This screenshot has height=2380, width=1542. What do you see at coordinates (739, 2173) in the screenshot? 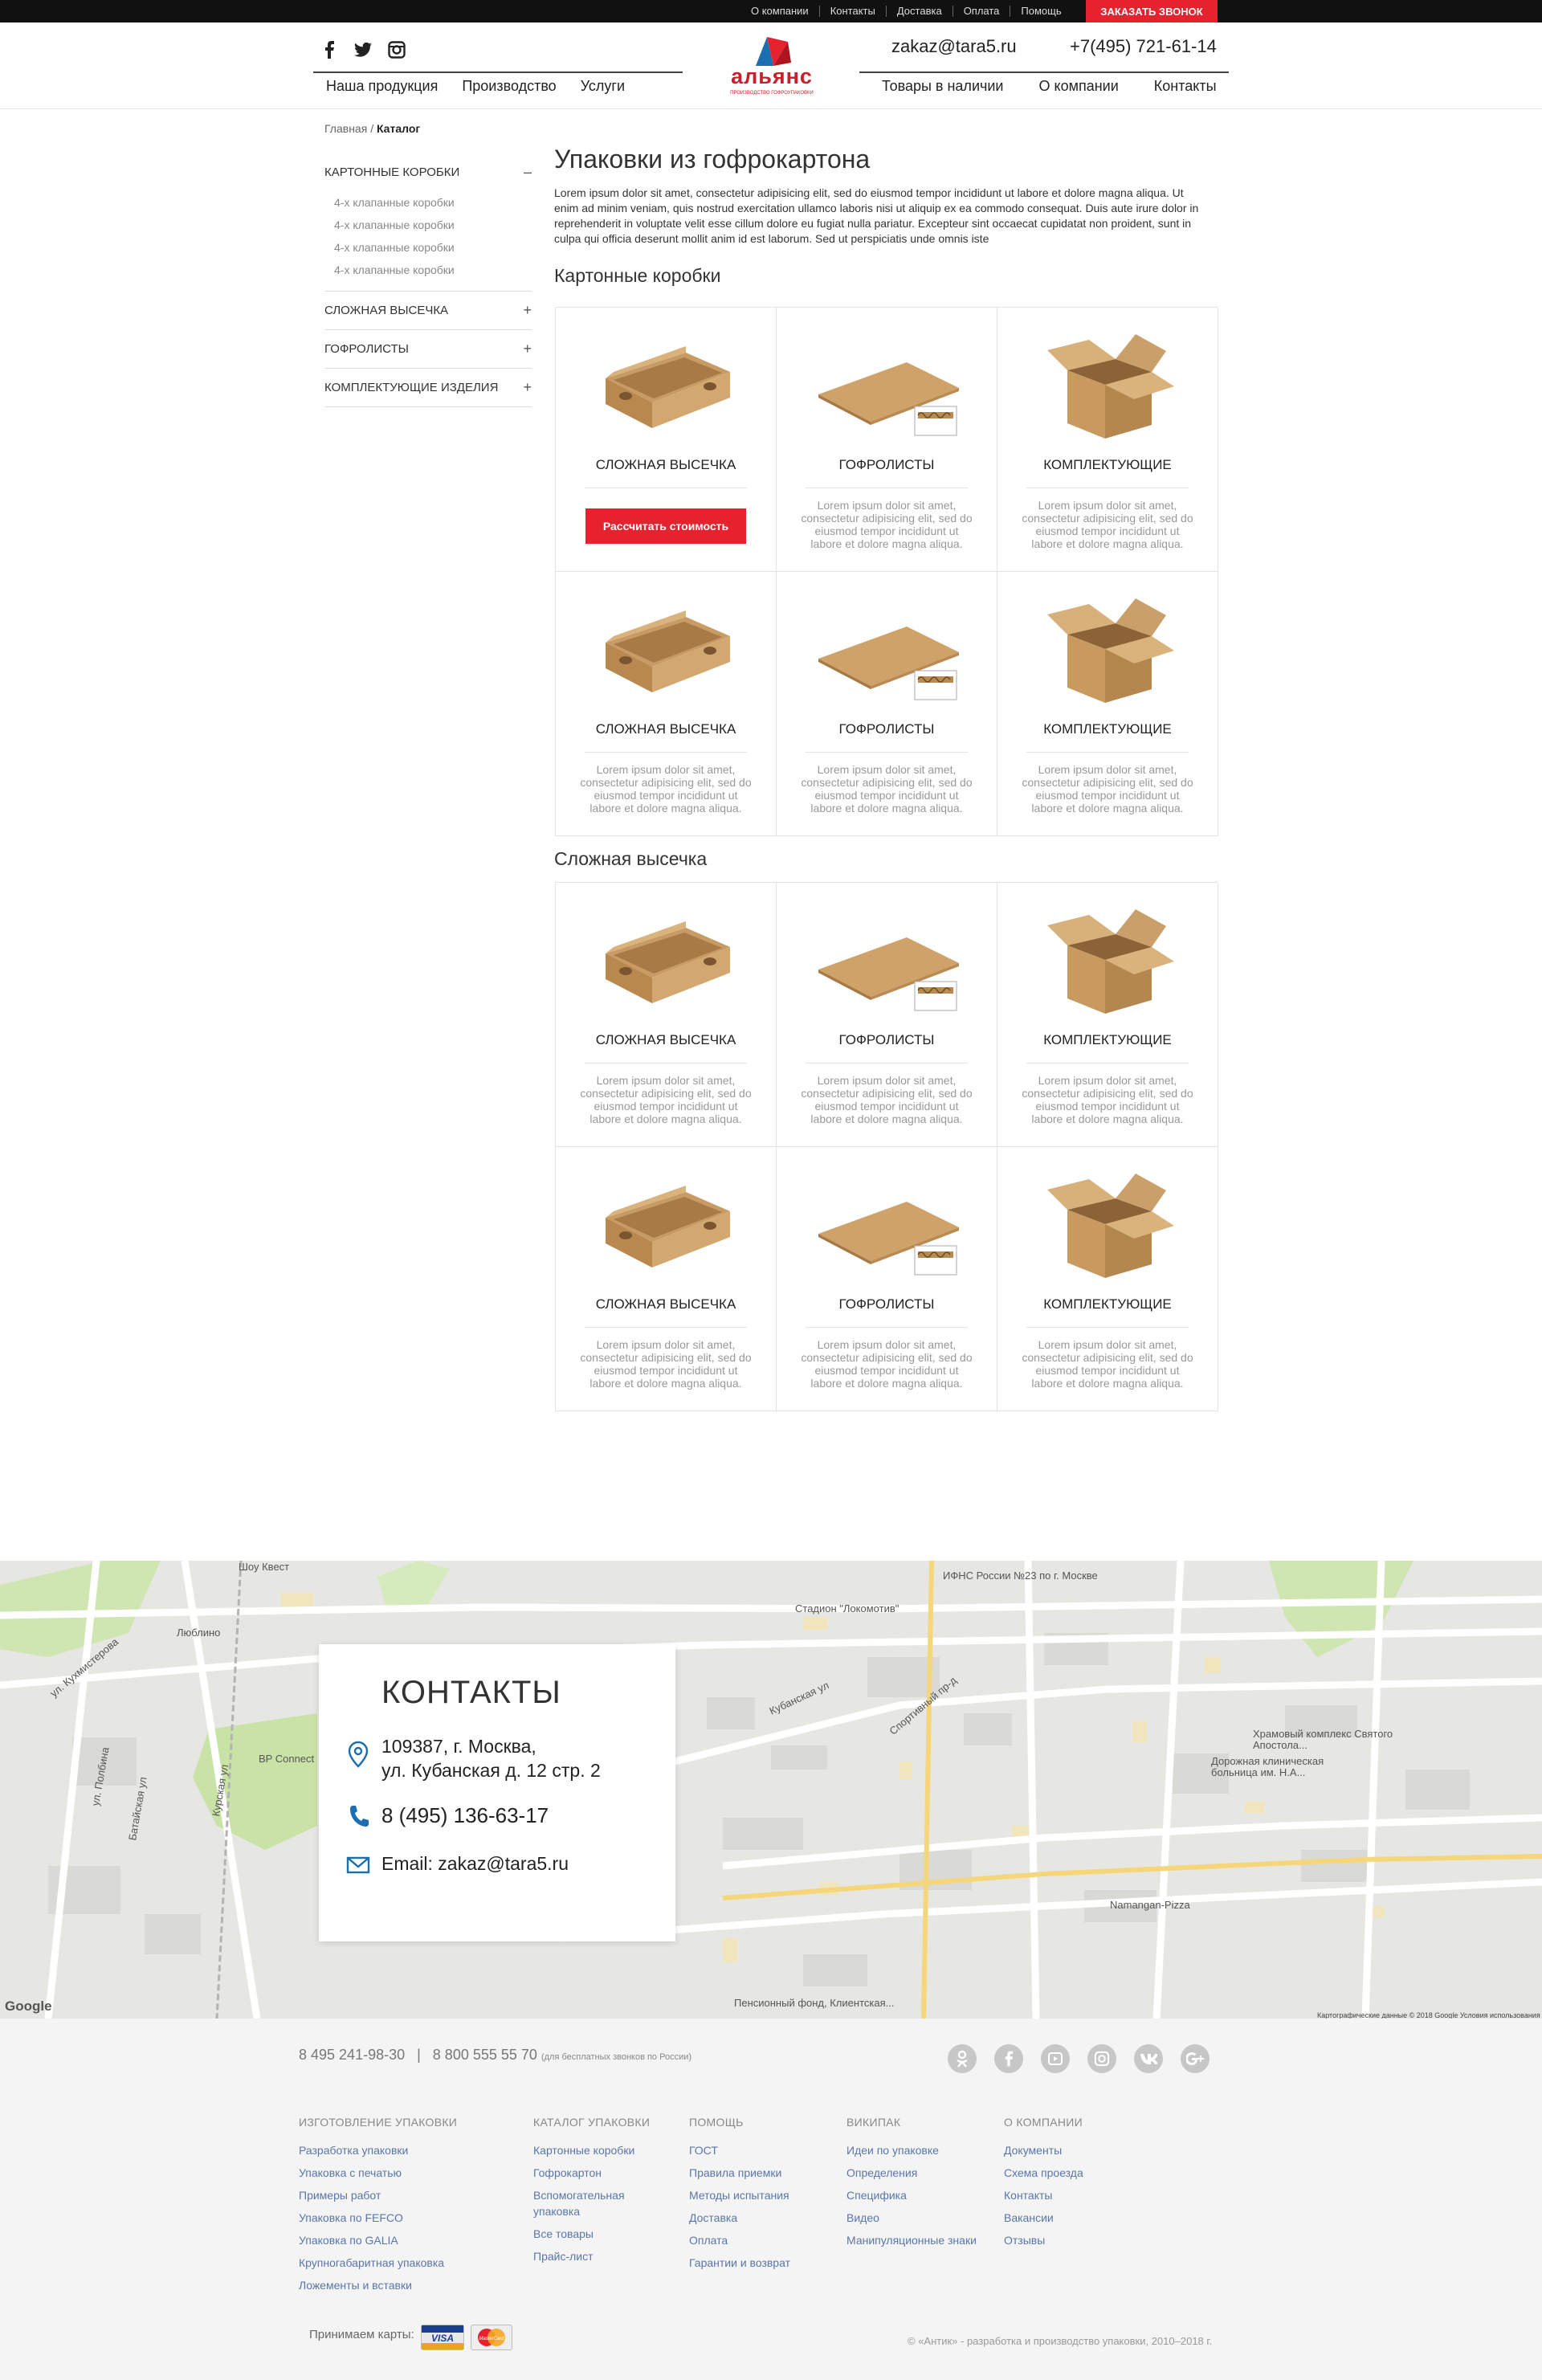
I see `footer-link: Правила приемки` at bounding box center [739, 2173].